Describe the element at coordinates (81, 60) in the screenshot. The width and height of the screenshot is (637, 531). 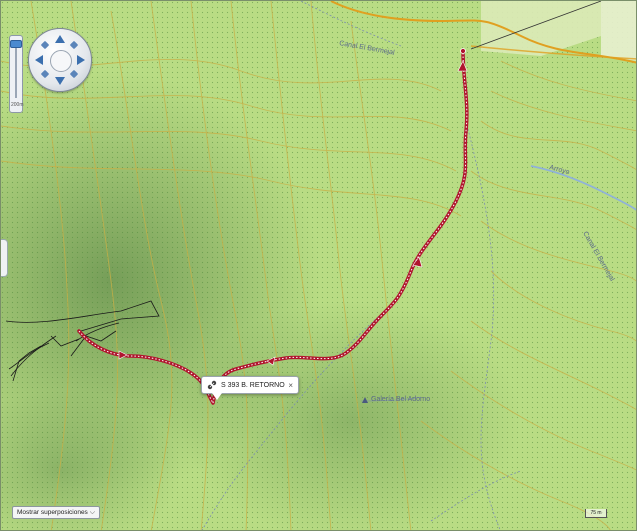
I see `arrow-right-icon` at that location.